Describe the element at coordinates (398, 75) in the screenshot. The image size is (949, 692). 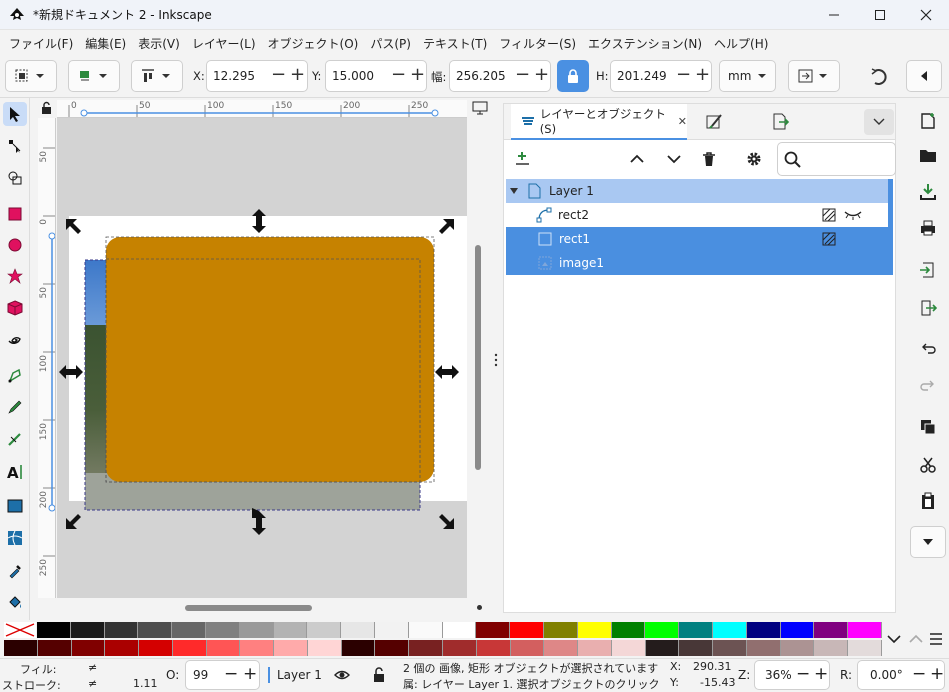
I see `y-decrement-button: −` at that location.